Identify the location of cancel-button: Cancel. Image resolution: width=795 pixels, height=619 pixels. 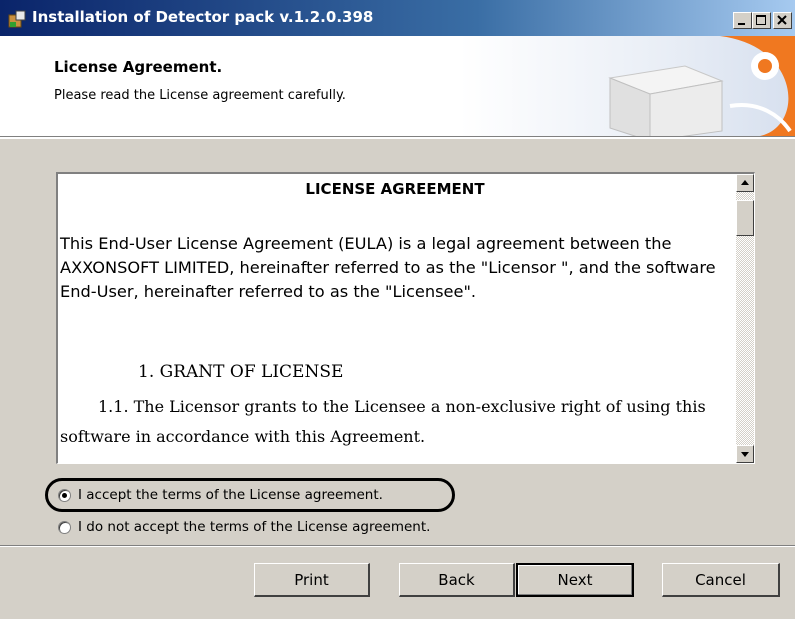
(721, 580).